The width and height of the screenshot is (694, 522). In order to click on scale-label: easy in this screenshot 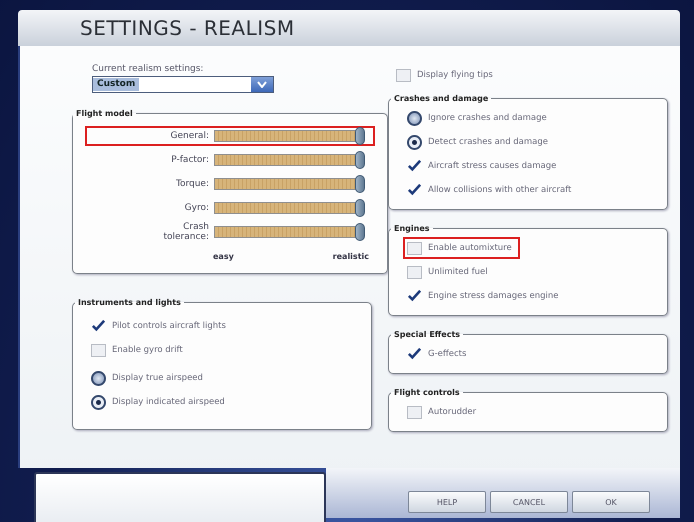, I will do `click(223, 256)`.